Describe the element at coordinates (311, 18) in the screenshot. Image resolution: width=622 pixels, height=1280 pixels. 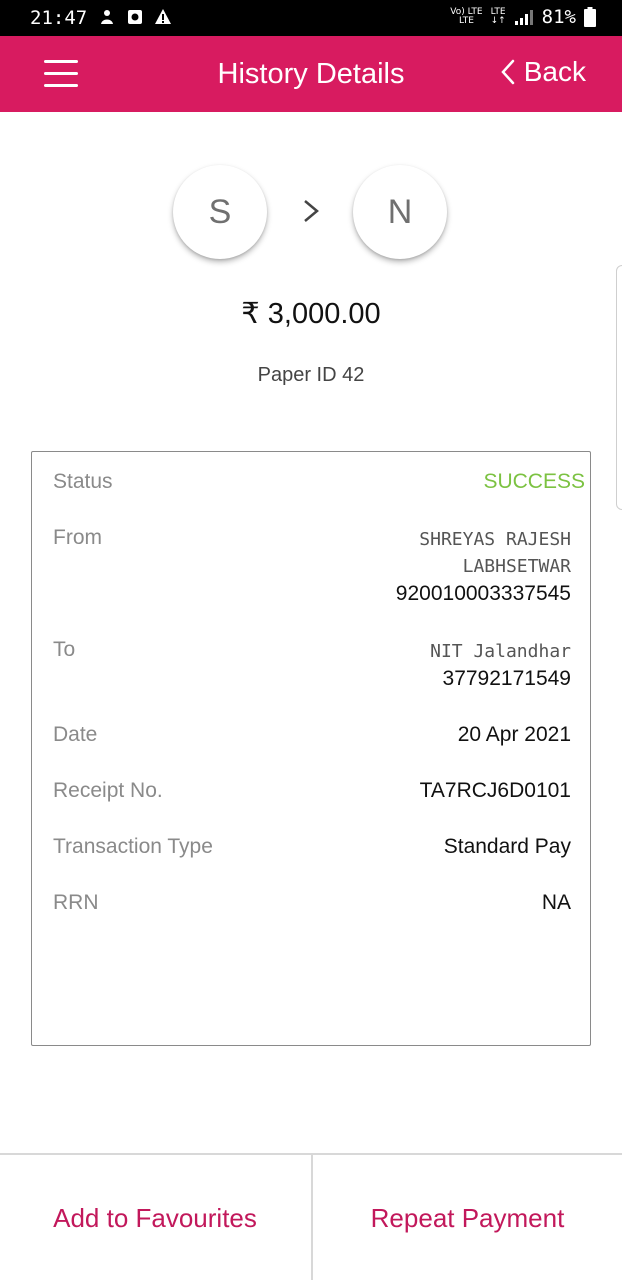
I see `status-bar: 21:47 Vo) LTE LTE LTE ↓↑ 81%` at that location.